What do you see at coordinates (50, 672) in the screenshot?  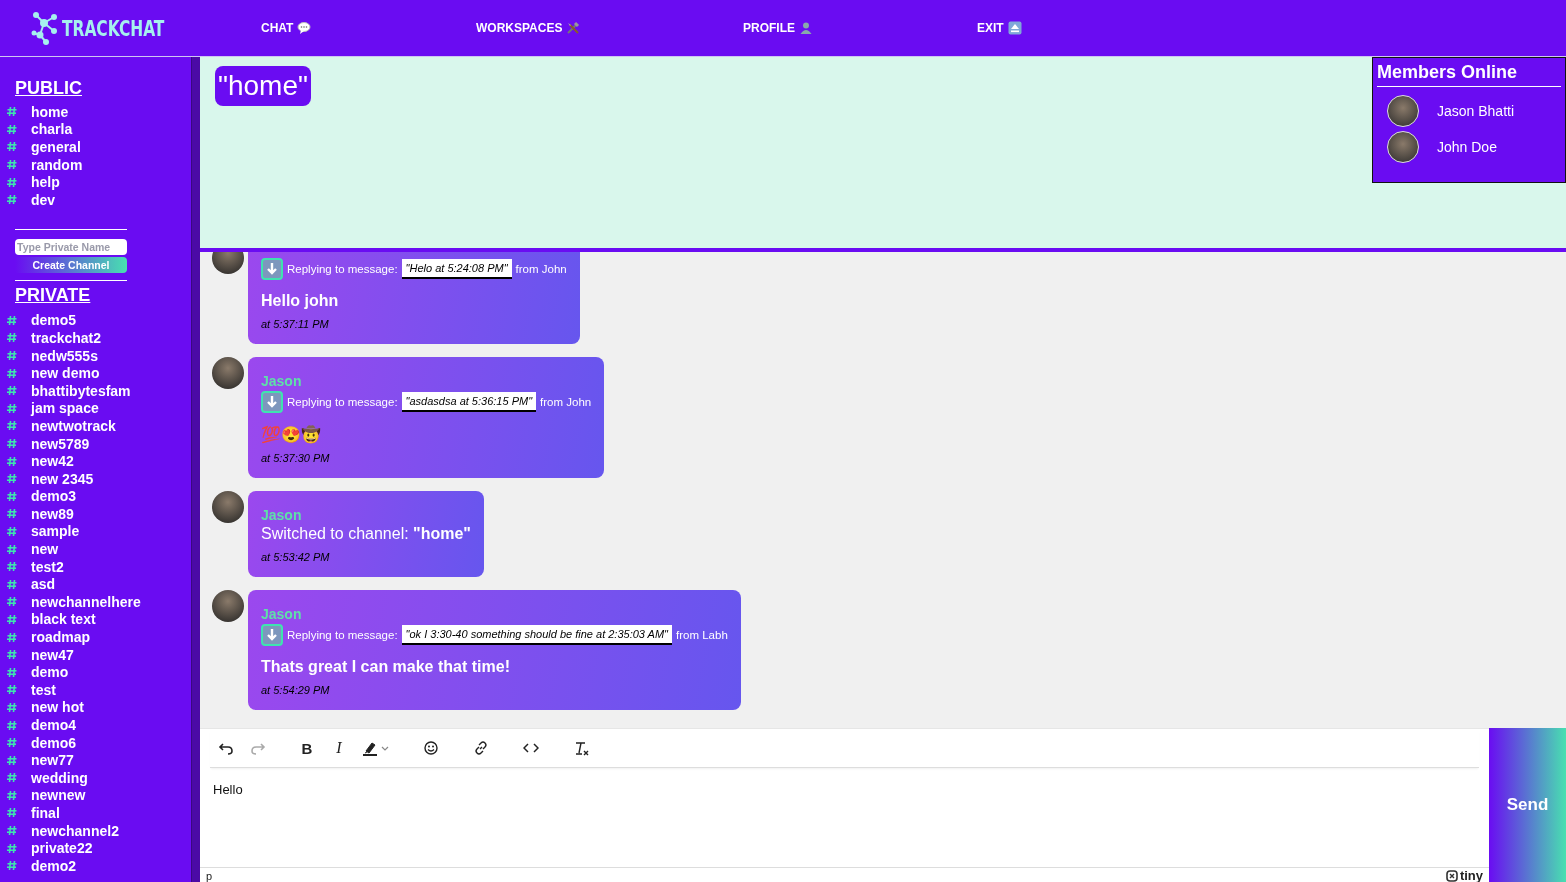 I see `channel-link: demo` at bounding box center [50, 672].